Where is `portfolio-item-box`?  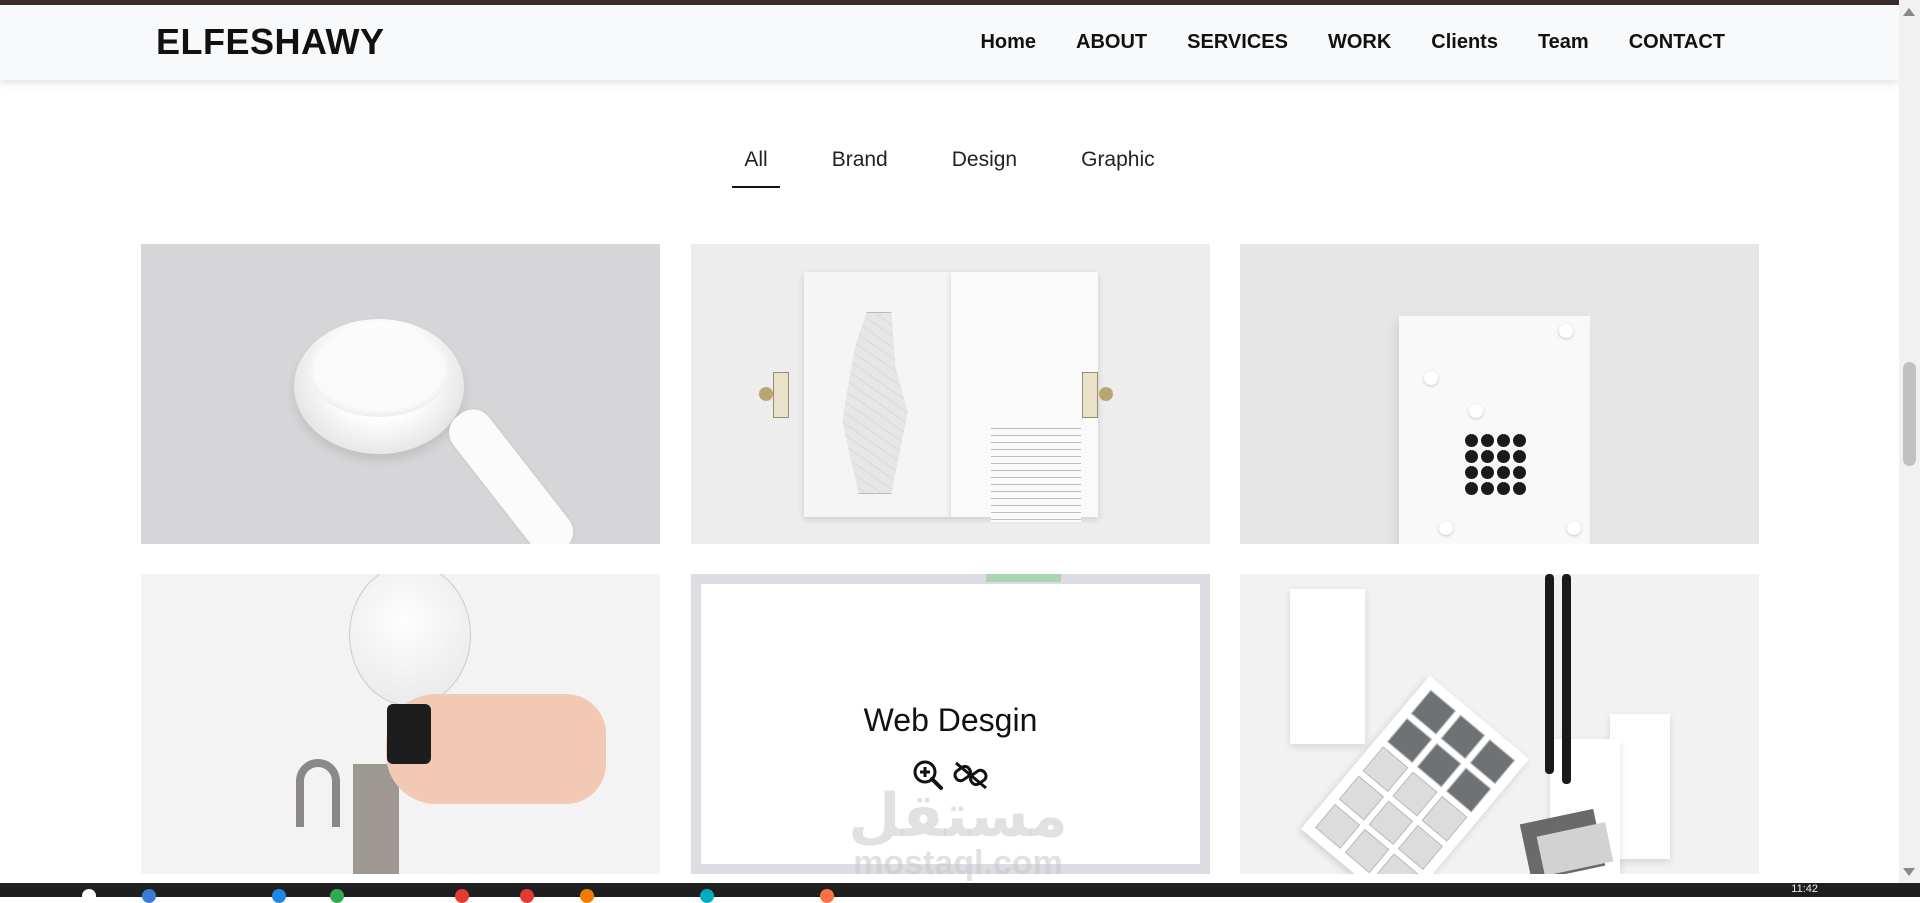 portfolio-item-box is located at coordinates (1499, 394).